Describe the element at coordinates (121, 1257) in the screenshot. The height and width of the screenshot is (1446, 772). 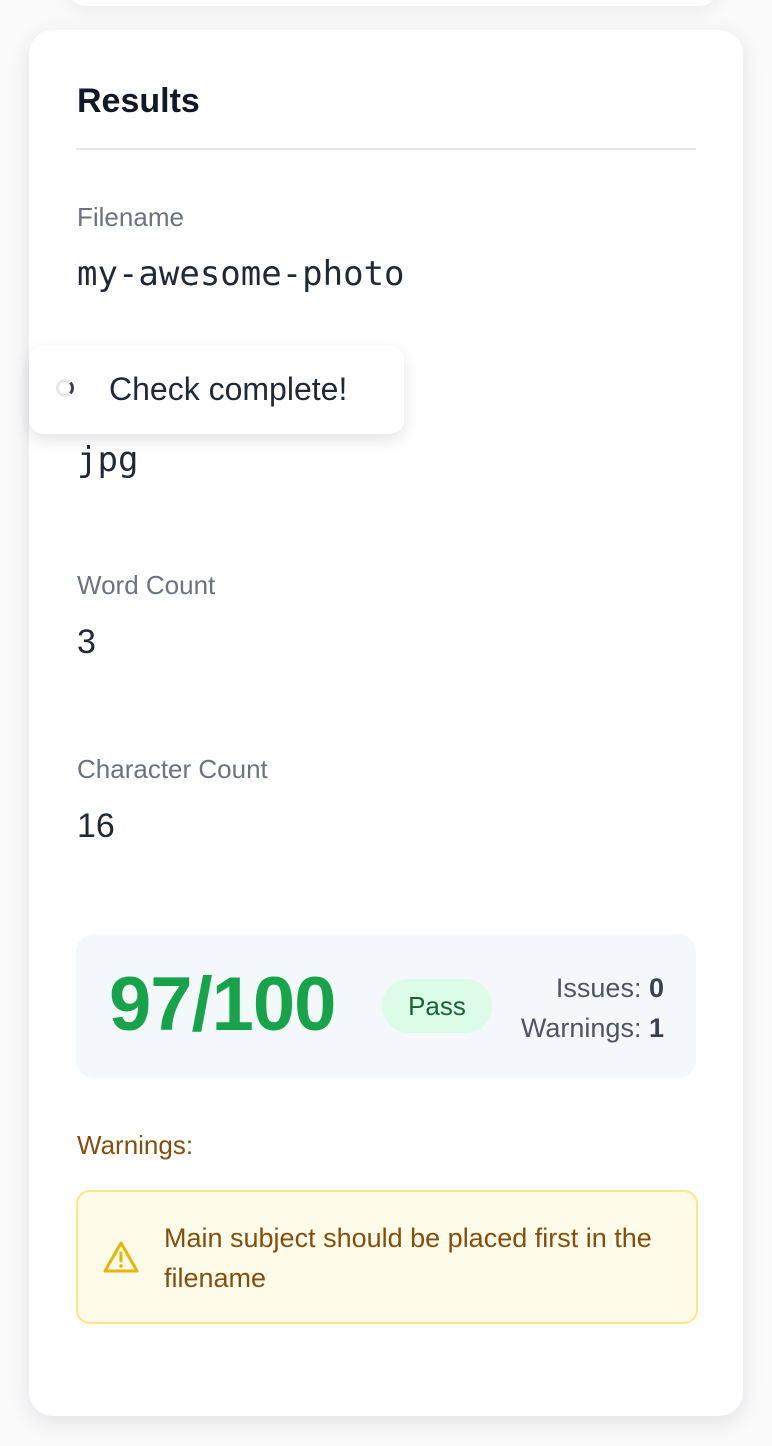
I see `warning-triangle-icon` at that location.